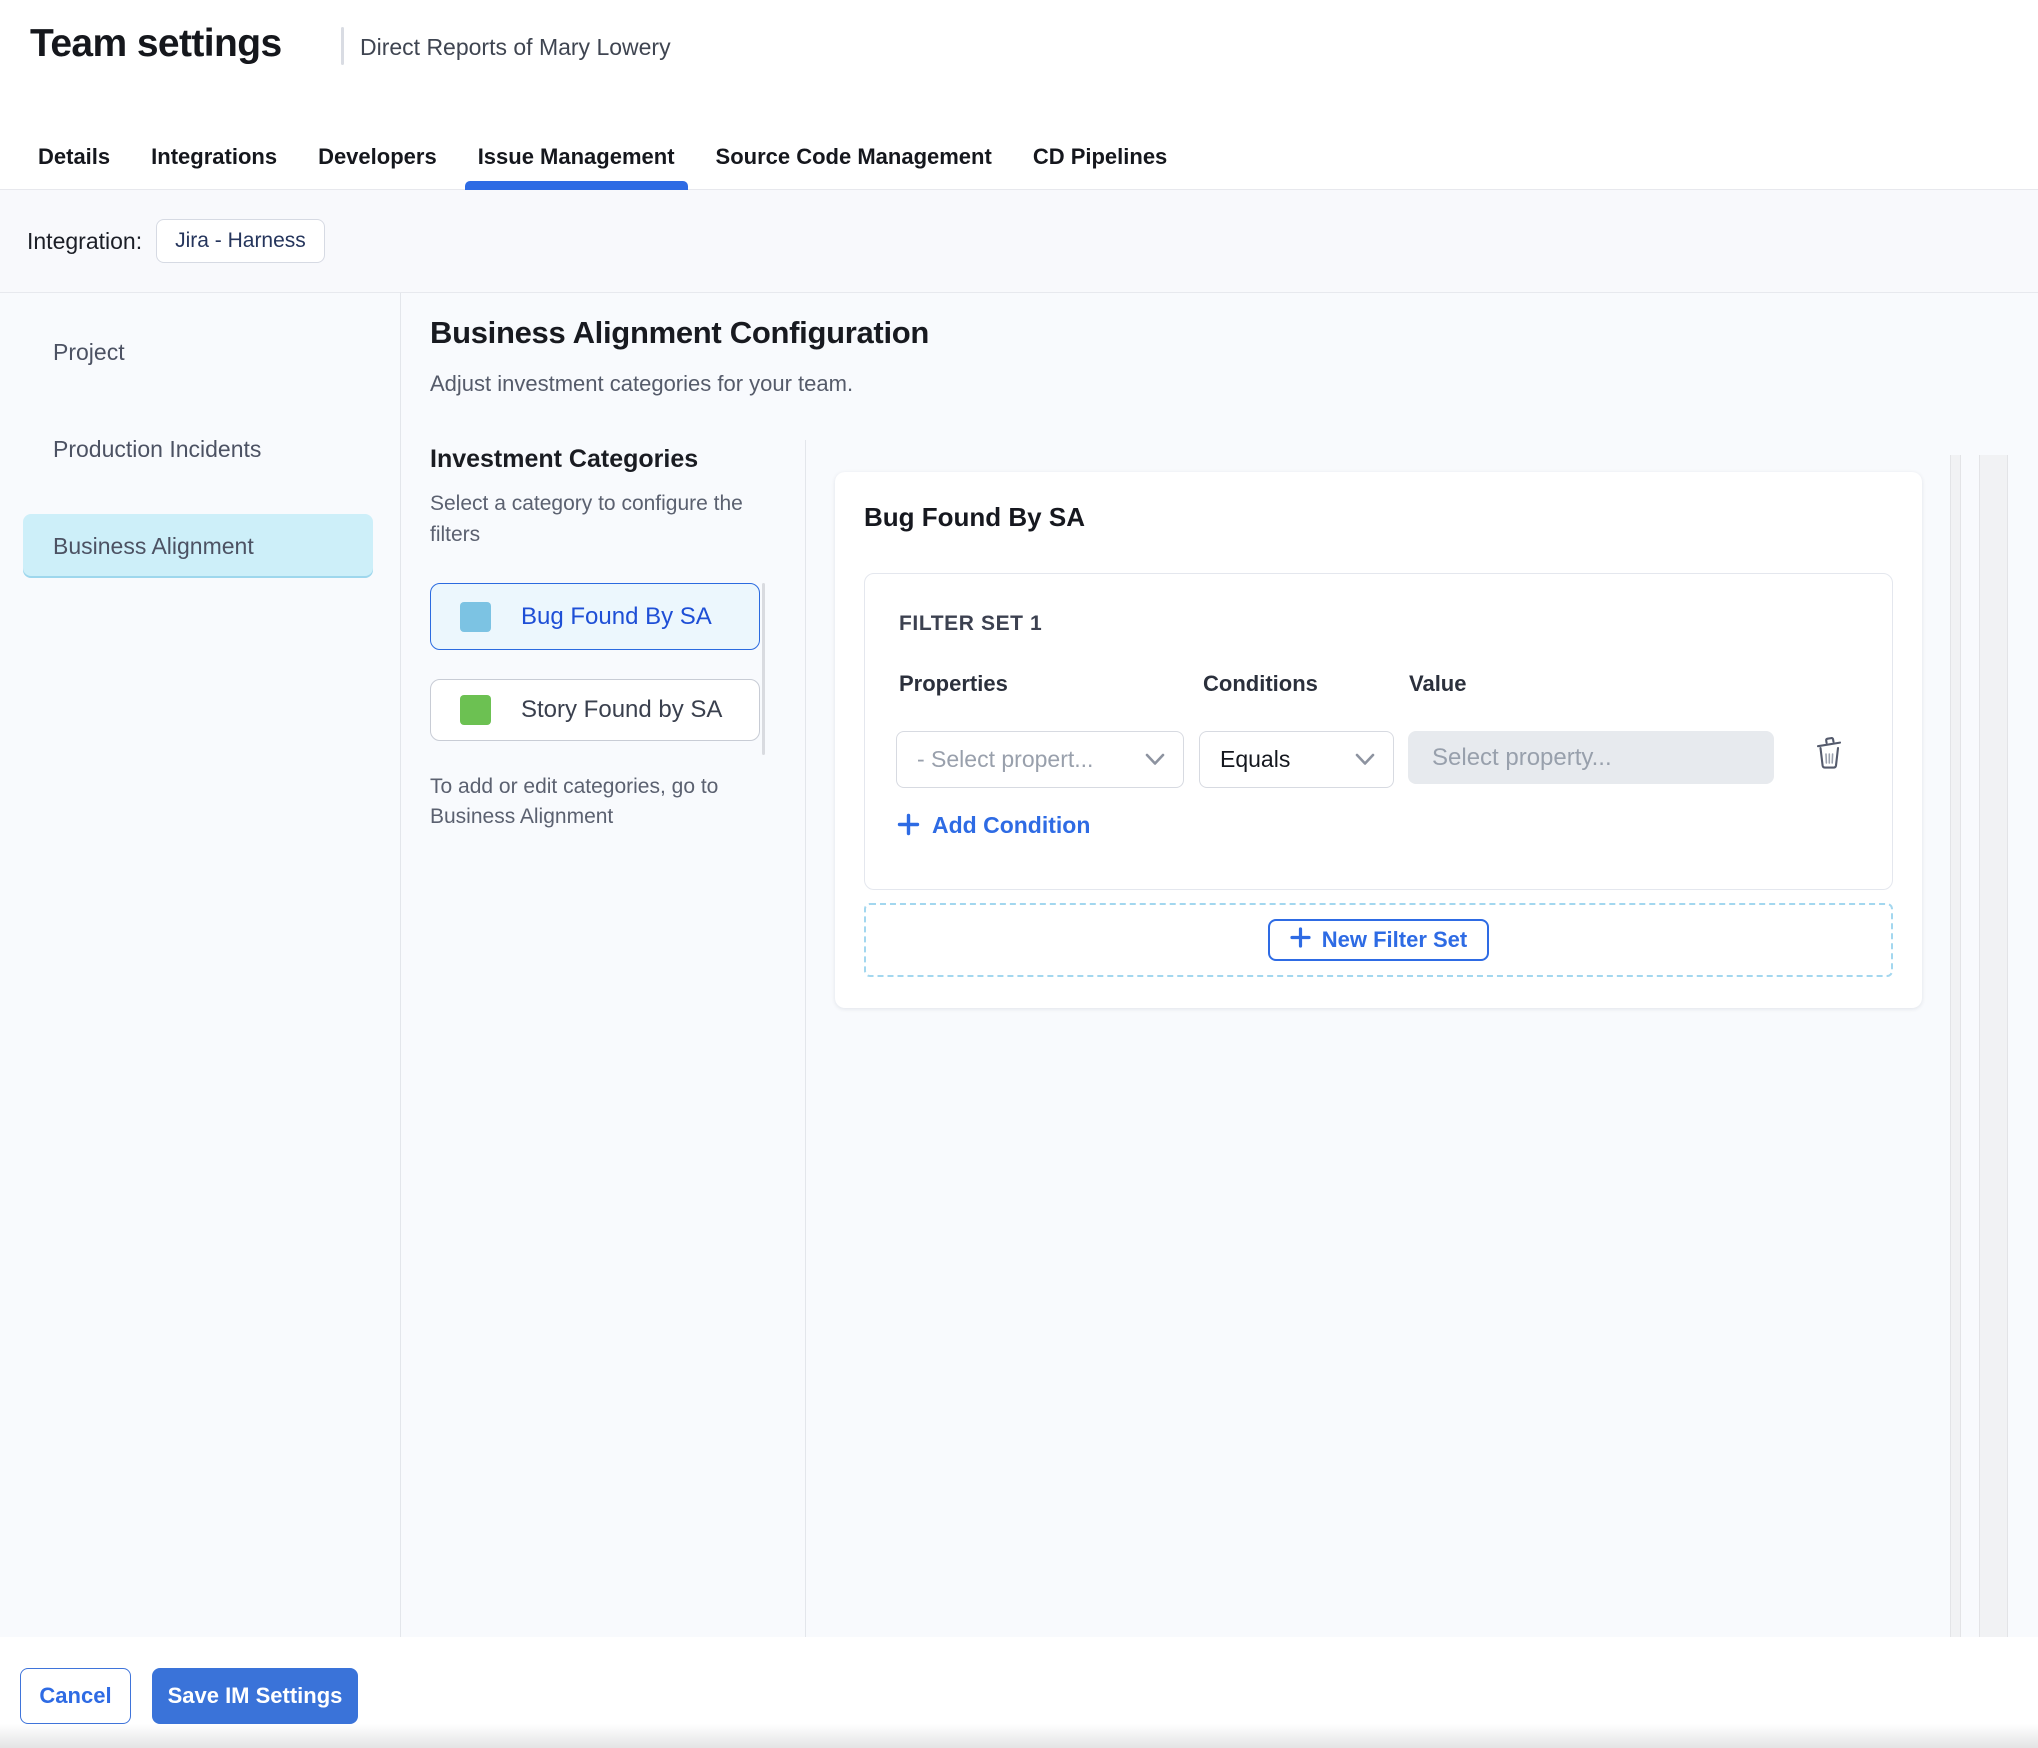 Image resolution: width=2038 pixels, height=1748 pixels. Describe the element at coordinates (805, 1038) in the screenshot. I see `column-divider` at that location.